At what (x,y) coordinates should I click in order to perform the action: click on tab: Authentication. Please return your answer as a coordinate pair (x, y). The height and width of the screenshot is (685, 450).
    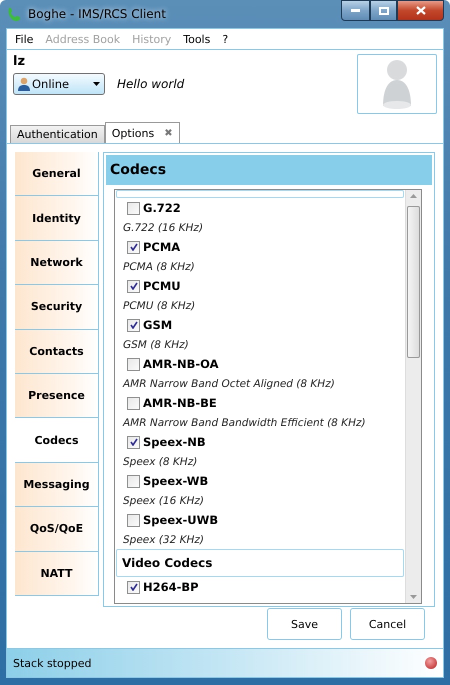
    Looking at the image, I should click on (57, 134).